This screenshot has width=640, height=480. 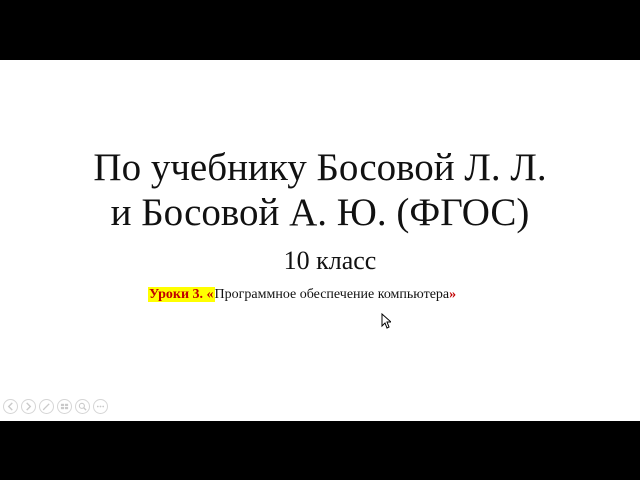 What do you see at coordinates (55, 406) in the screenshot?
I see `slideshow-toolbar` at bounding box center [55, 406].